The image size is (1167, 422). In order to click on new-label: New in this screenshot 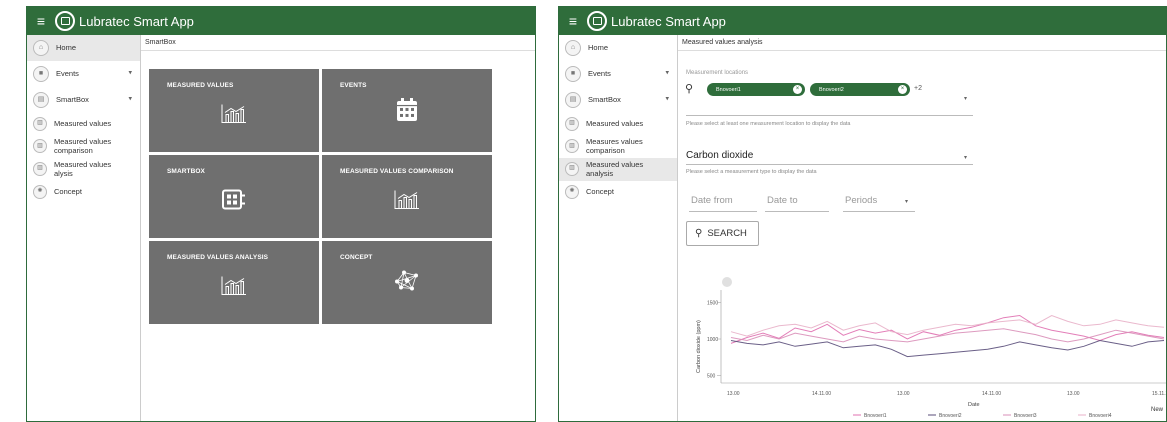, I will do `click(1156, 410)`.